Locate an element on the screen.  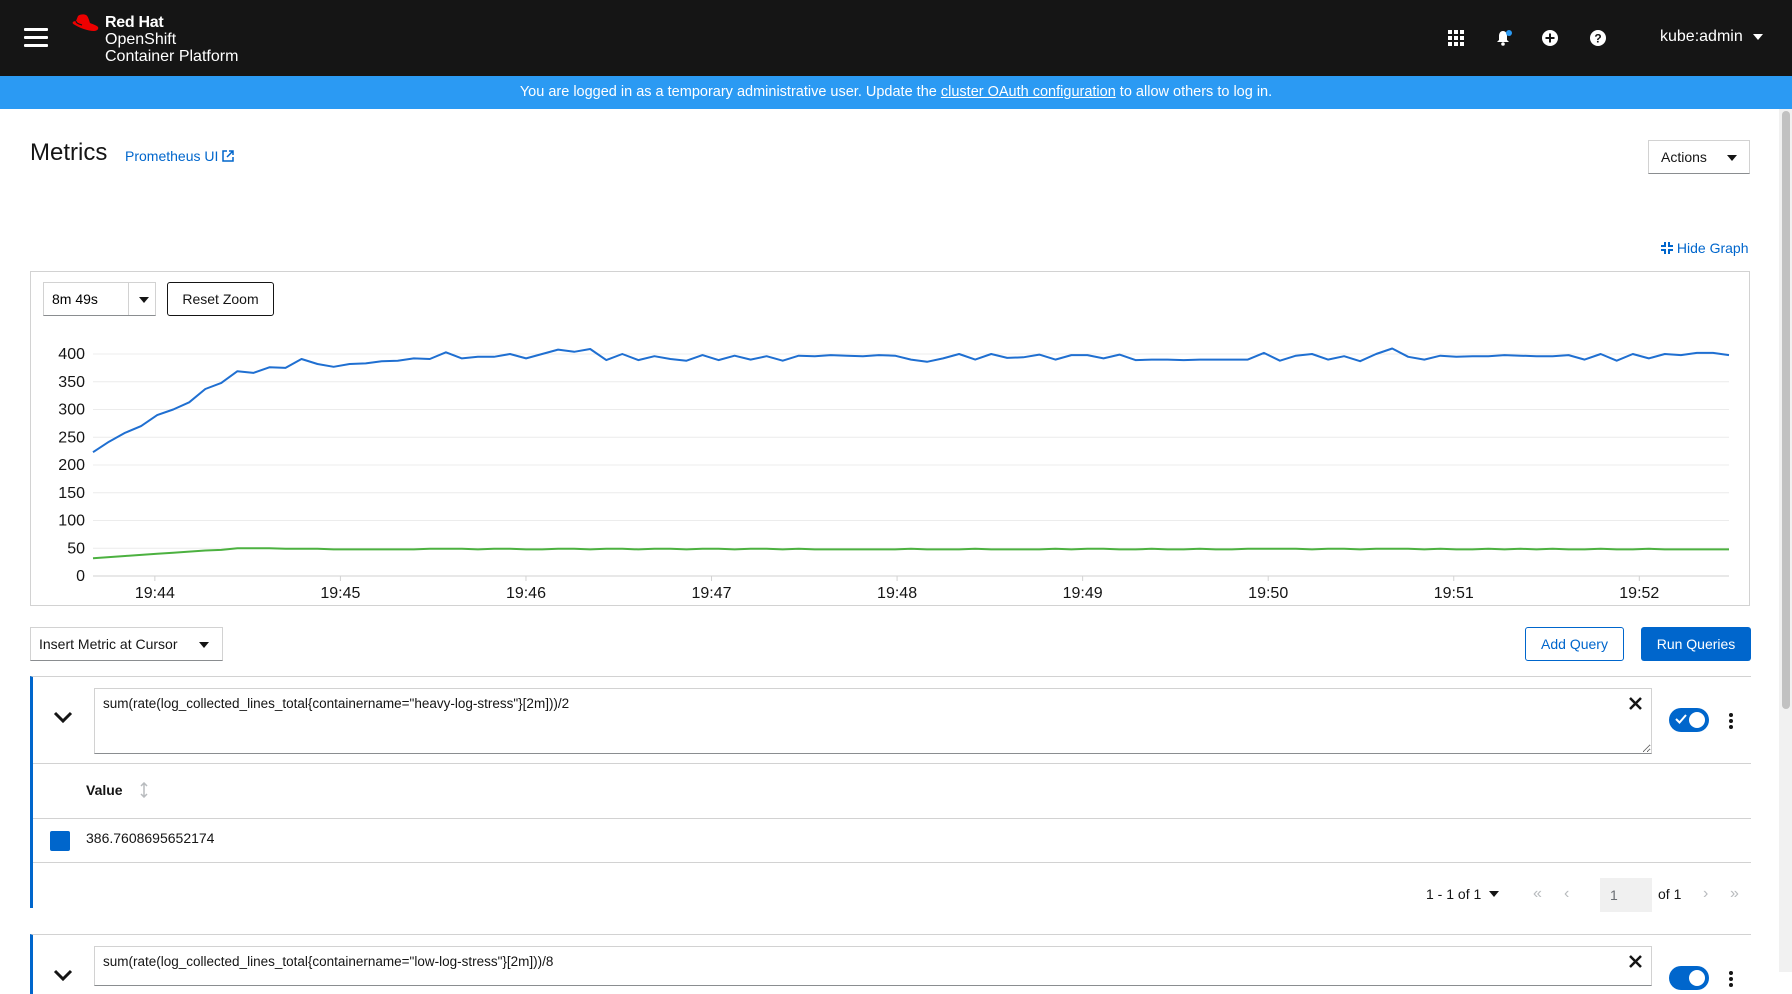
y-tick-label: 150 is located at coordinates (71, 493).